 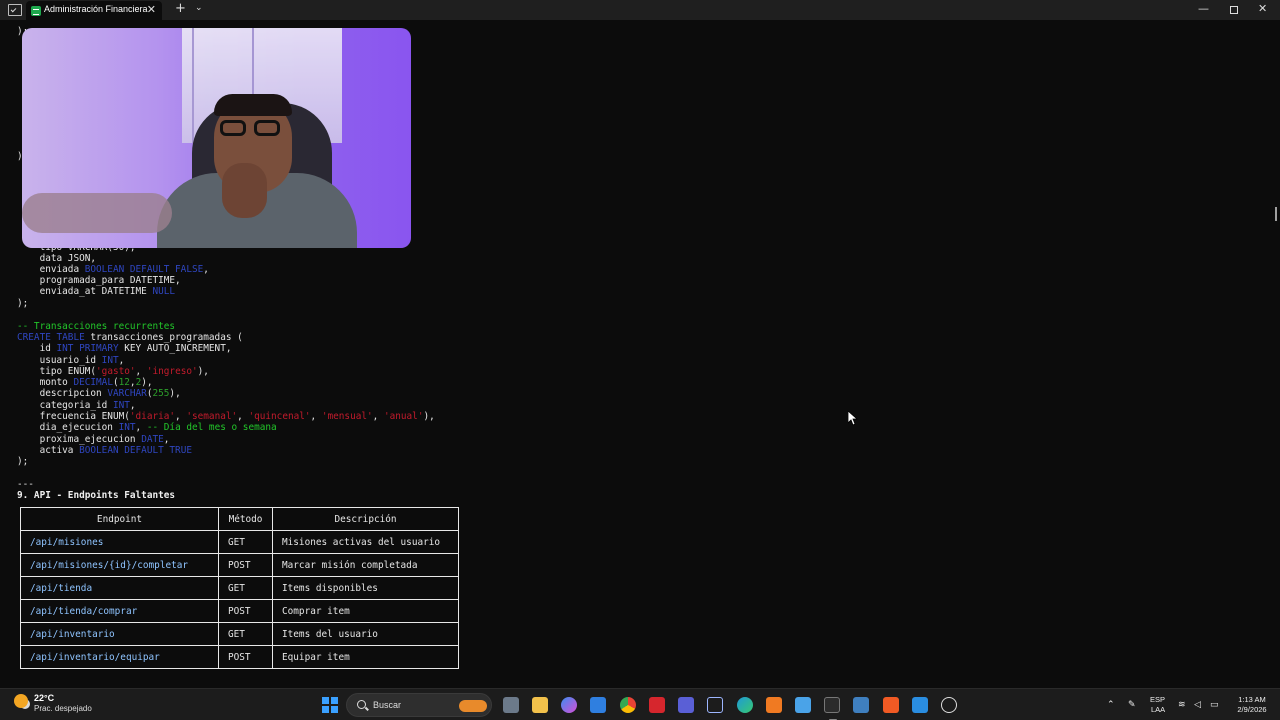 What do you see at coordinates (119, 588) in the screenshot?
I see `endpoint-cell: /api/tienda` at bounding box center [119, 588].